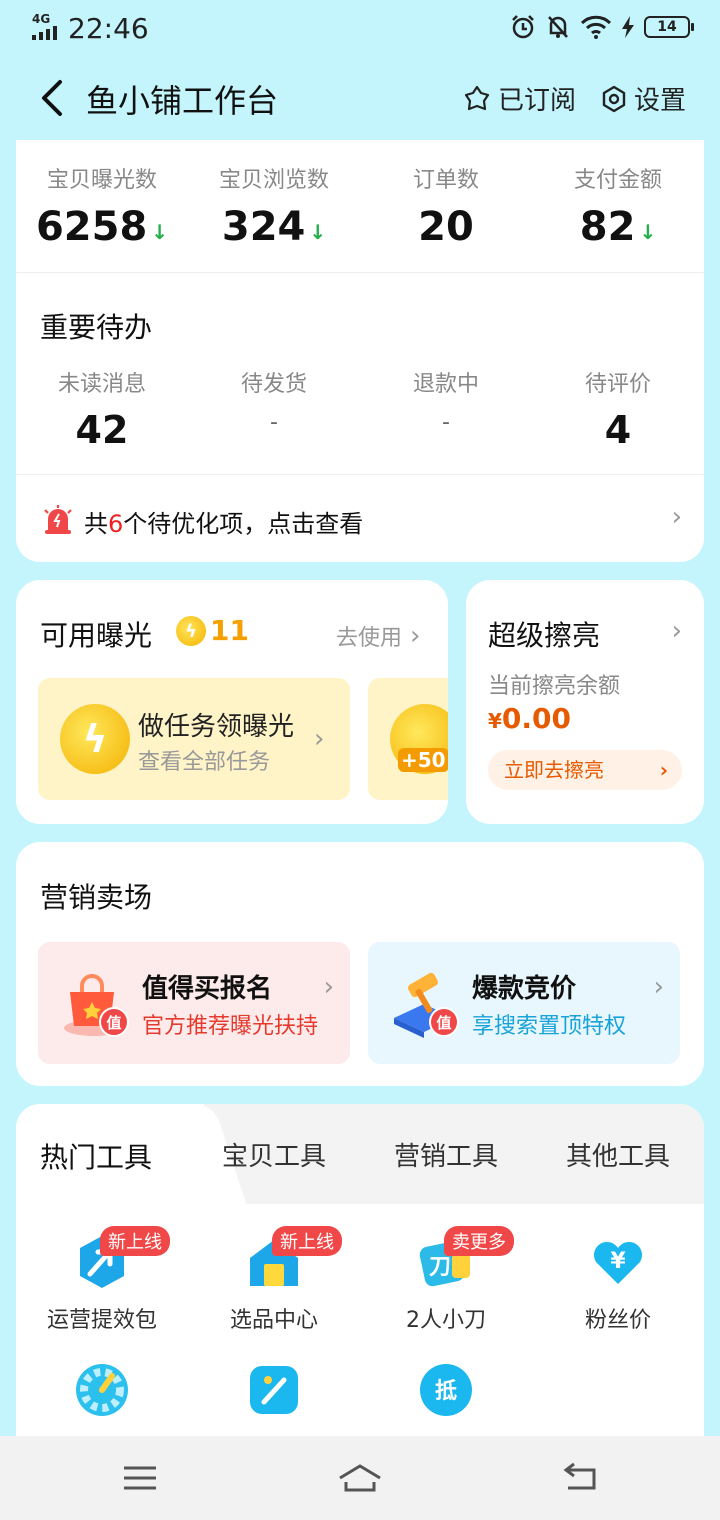 This screenshot has width=720, height=1520. Describe the element at coordinates (618, 1284) in the screenshot. I see `tool-fan-price: ¥ 粉丝价` at that location.